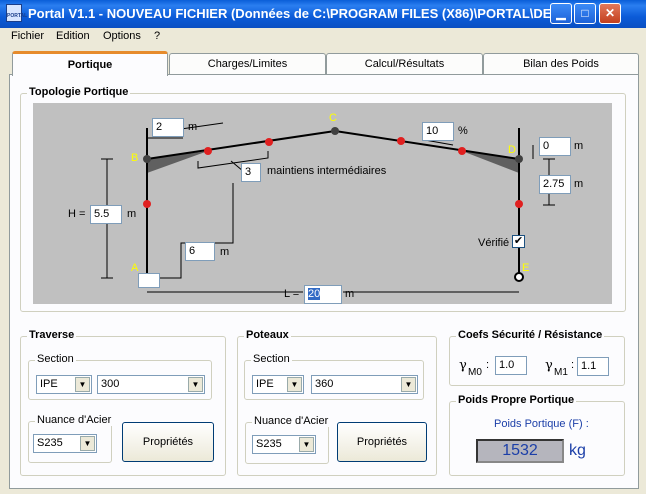 The width and height of the screenshot is (646, 494). I want to click on gamma-m0-symbol: γ, so click(463, 365).